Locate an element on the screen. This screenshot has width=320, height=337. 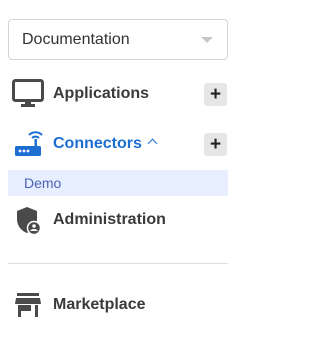
nav-item-administration: Administration is located at coordinates (120, 220).